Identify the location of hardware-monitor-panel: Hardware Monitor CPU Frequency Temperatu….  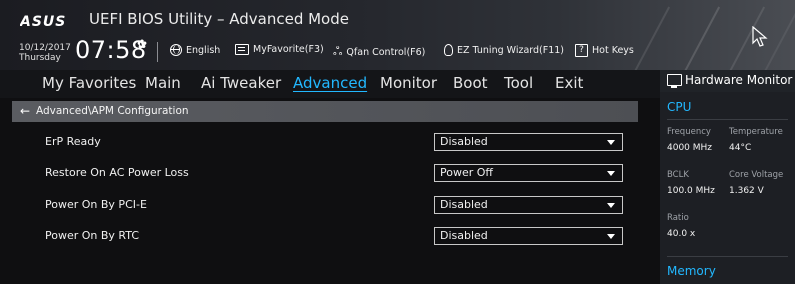
(727, 177).